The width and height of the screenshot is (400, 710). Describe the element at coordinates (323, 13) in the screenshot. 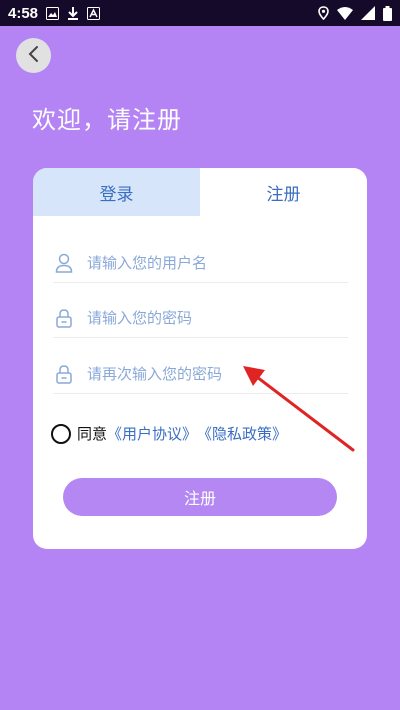

I see `location-icon` at that location.